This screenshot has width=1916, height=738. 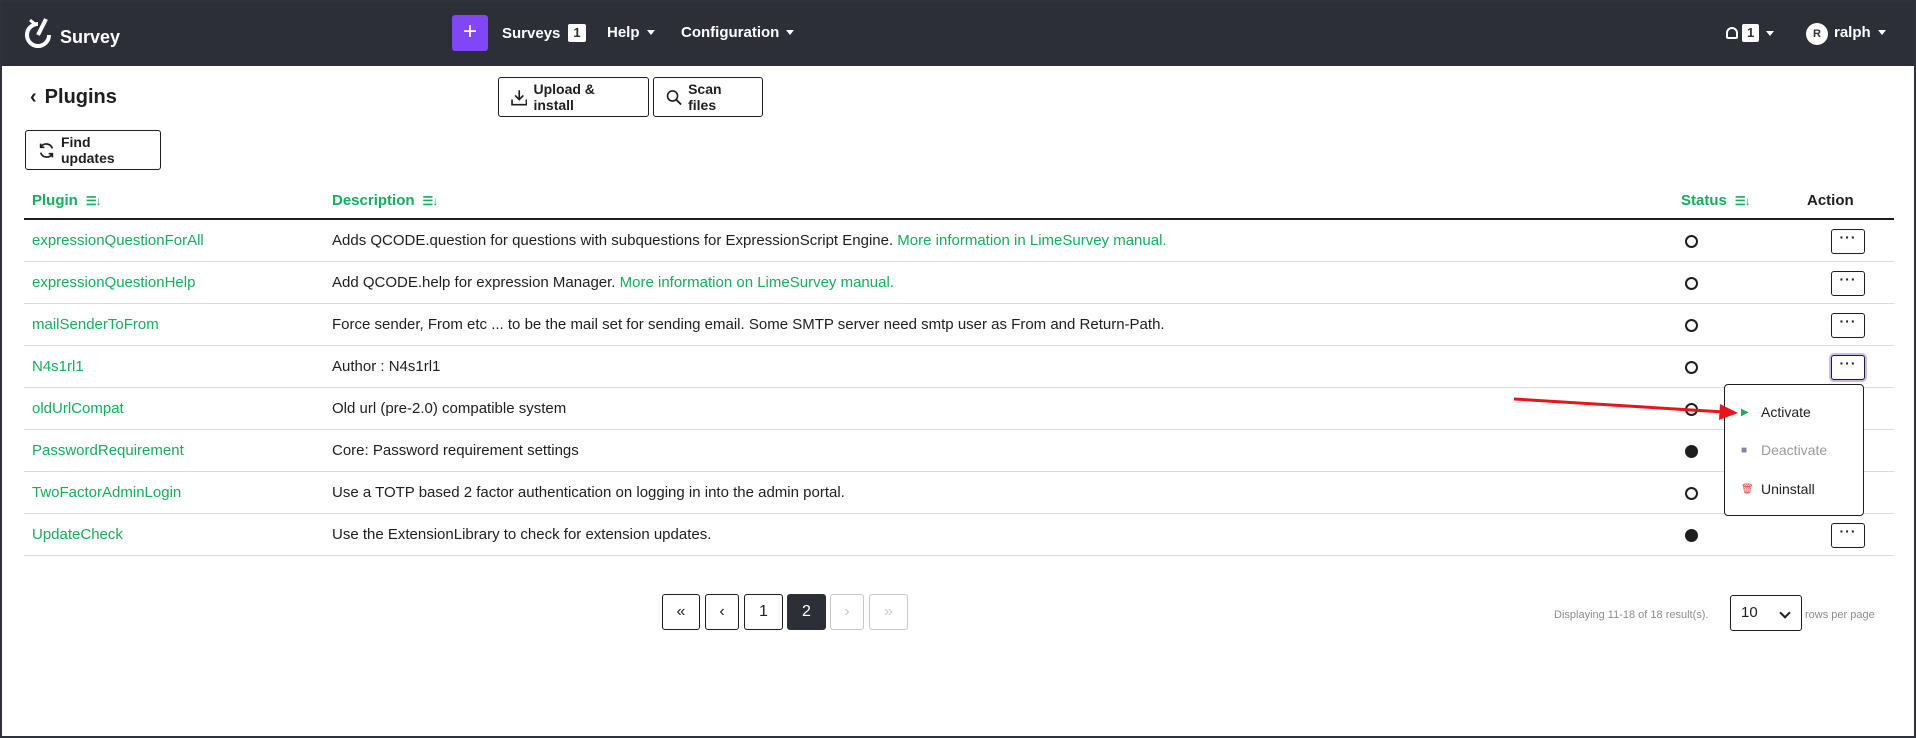 I want to click on pagination-last: », so click(x=888, y=612).